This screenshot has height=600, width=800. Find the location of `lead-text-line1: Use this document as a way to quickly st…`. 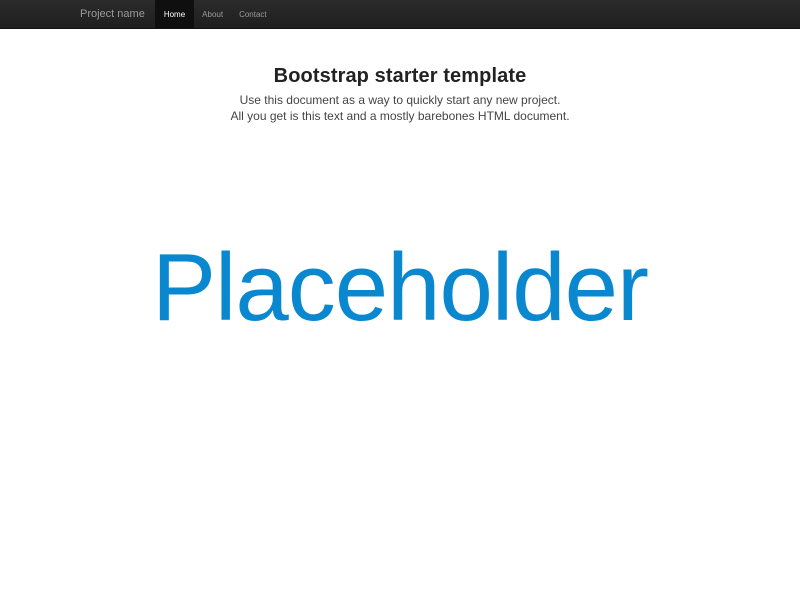

lead-text-line1: Use this document as a way to quickly st… is located at coordinates (400, 100).